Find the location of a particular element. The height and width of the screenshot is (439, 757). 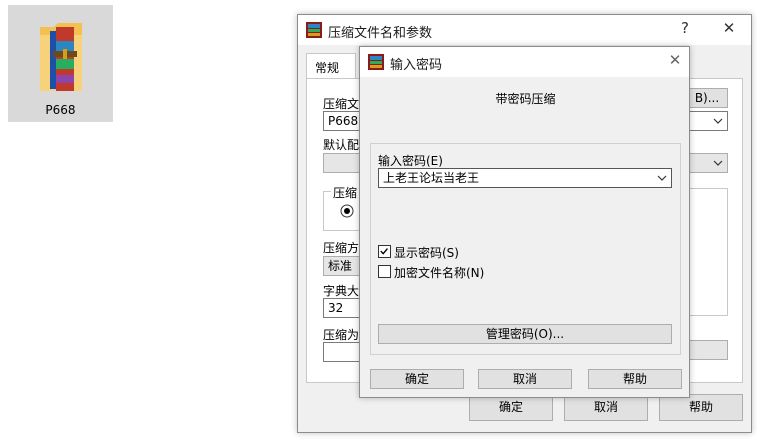

password-label: 输入密码(E) is located at coordinates (410, 161).